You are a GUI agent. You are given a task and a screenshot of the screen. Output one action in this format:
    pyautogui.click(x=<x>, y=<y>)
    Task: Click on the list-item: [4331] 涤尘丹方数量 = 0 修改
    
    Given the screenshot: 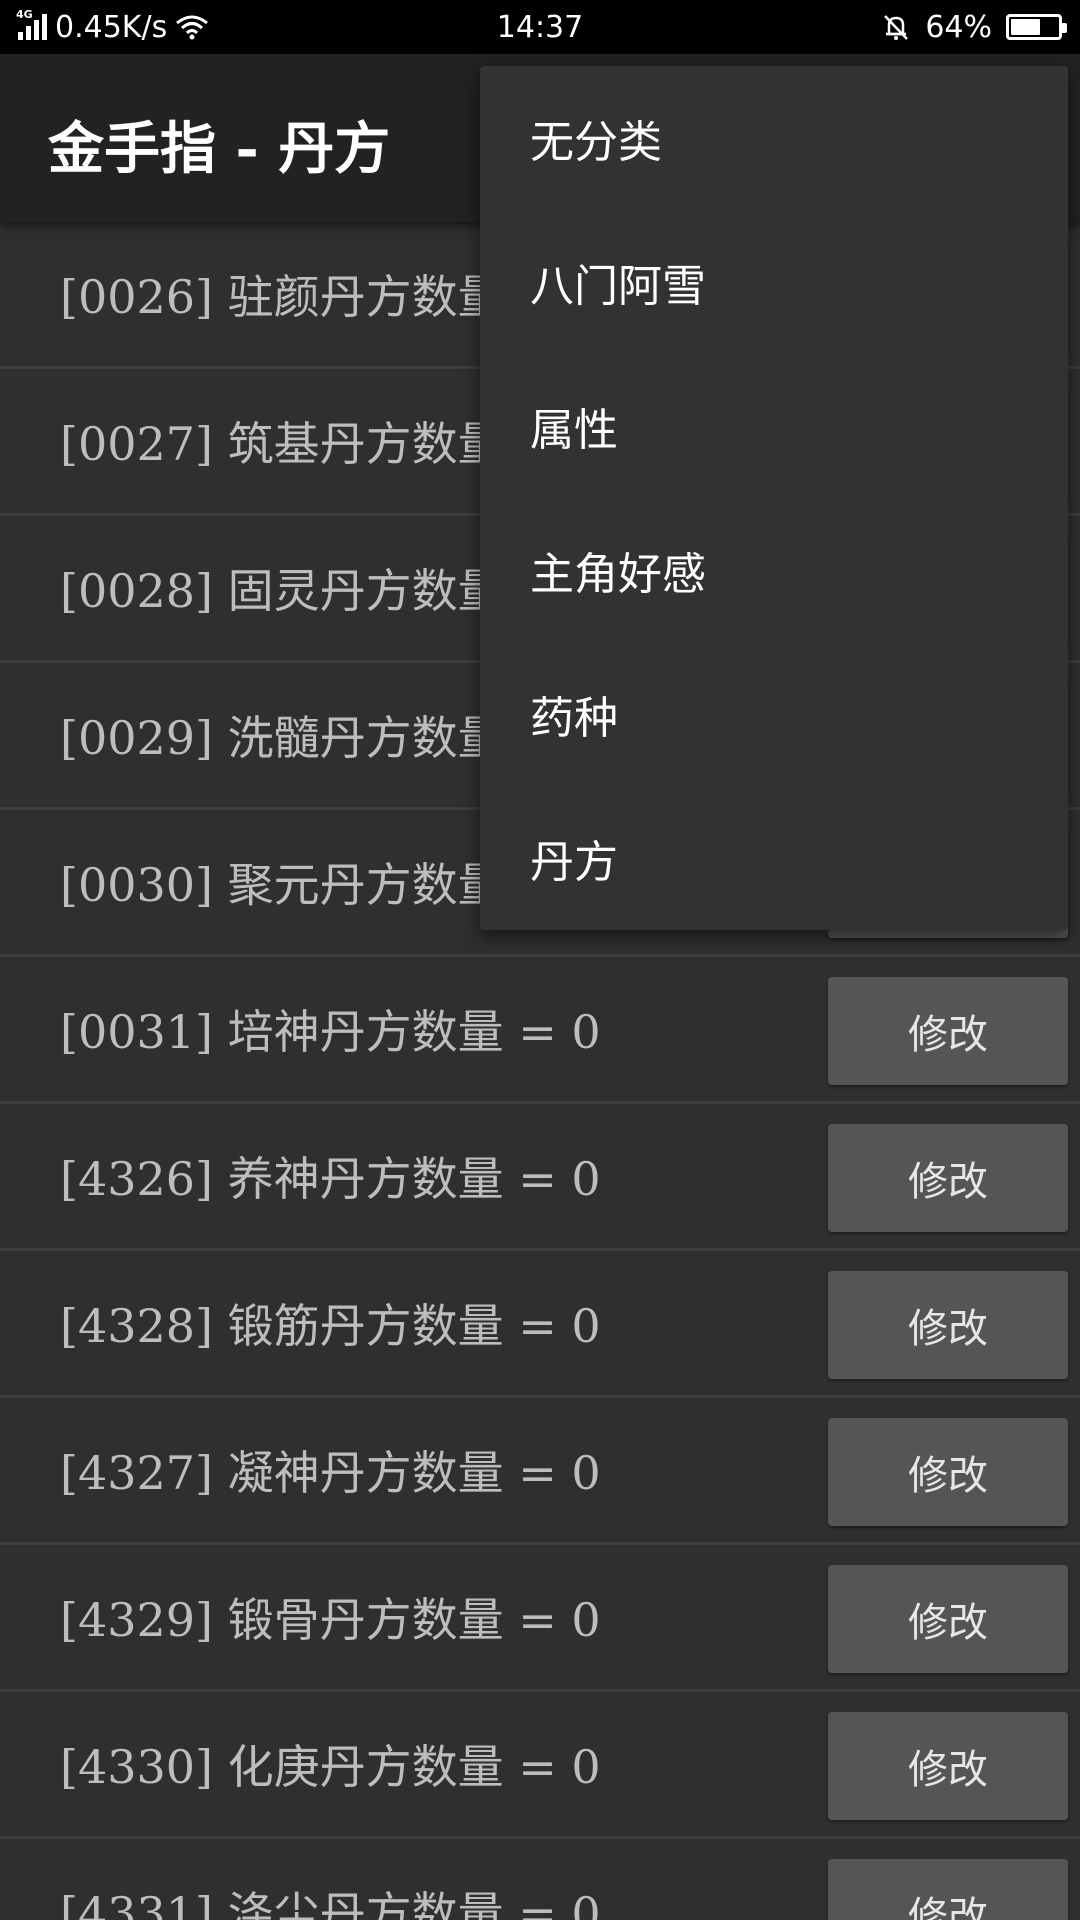 What is the action you would take?
    pyautogui.click(x=540, y=1879)
    